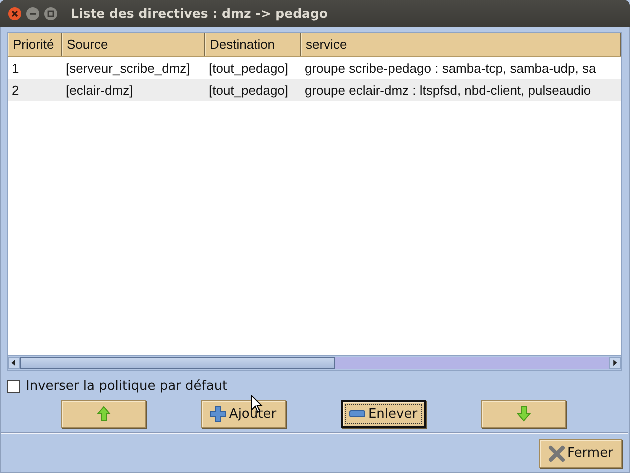 The width and height of the screenshot is (630, 473). I want to click on minimize-icon, so click(33, 13).